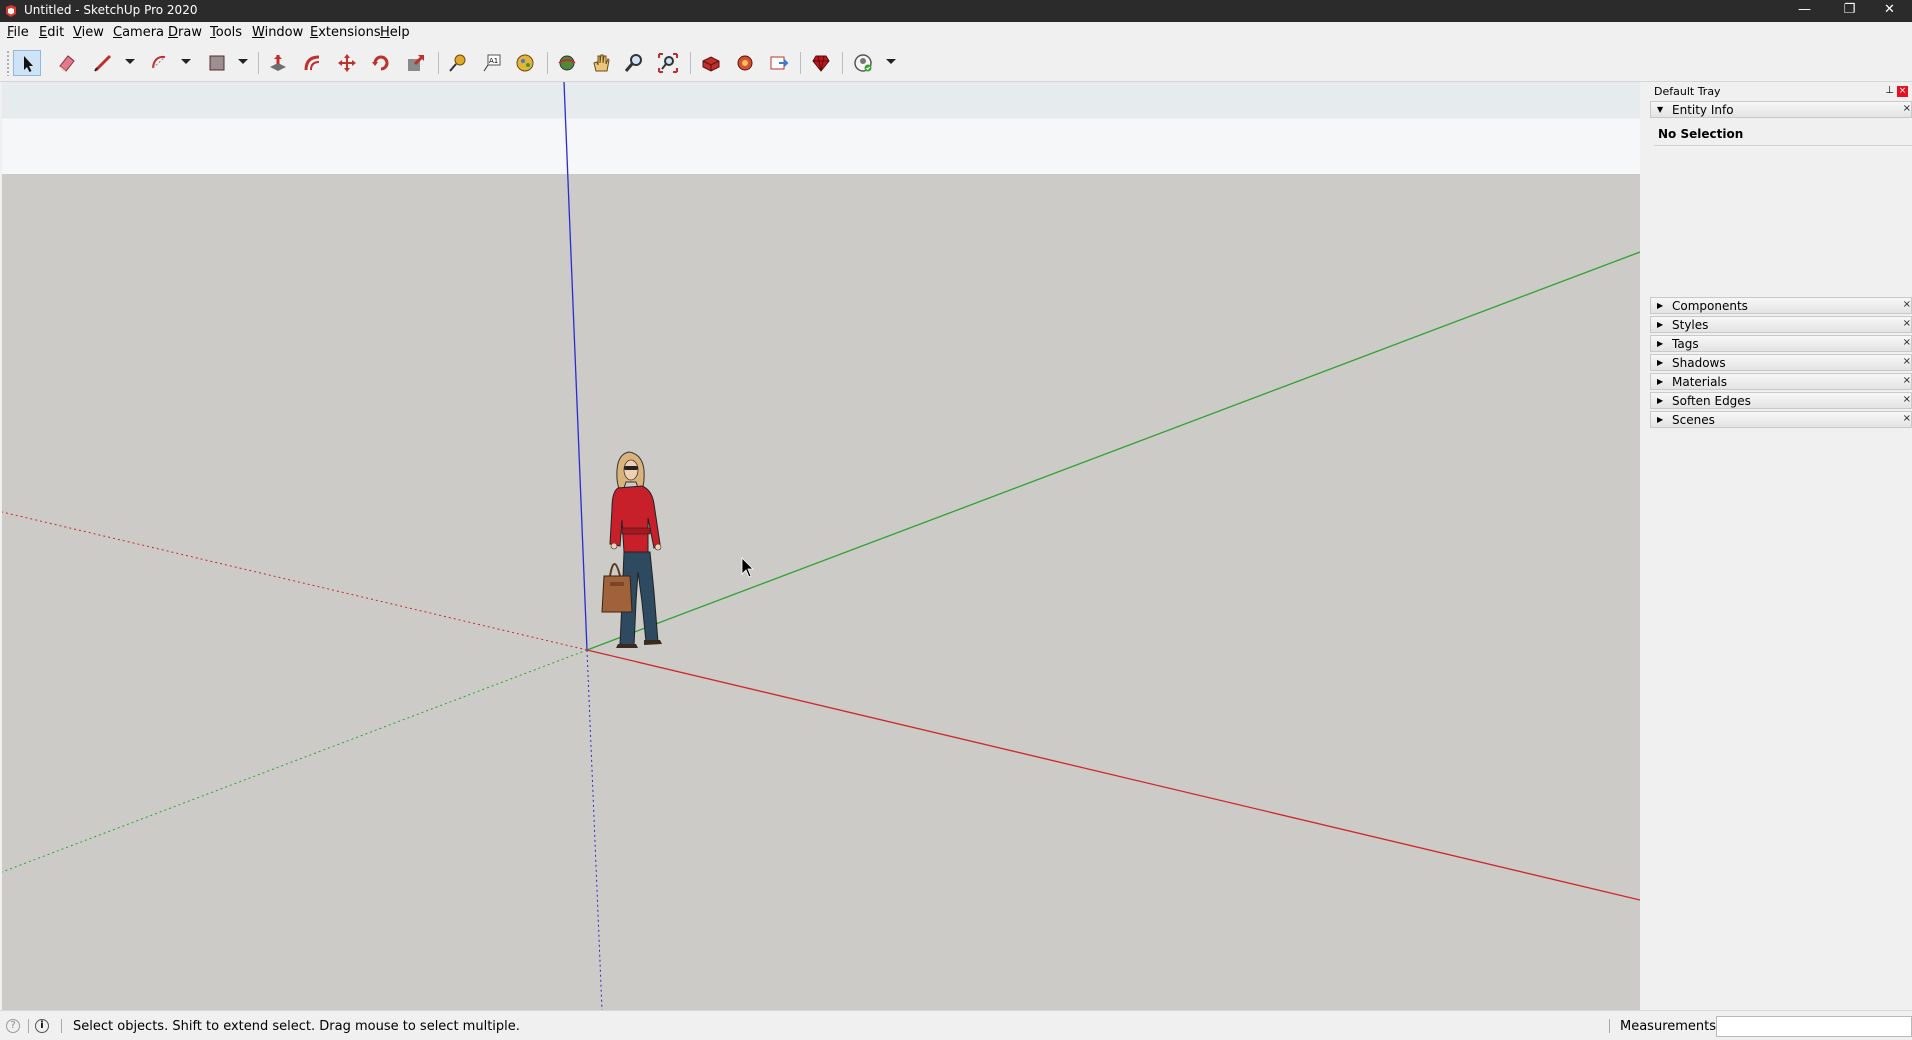 Image resolution: width=1912 pixels, height=1040 pixels. What do you see at coordinates (381, 63) in the screenshot?
I see `rotate-tool-button` at bounding box center [381, 63].